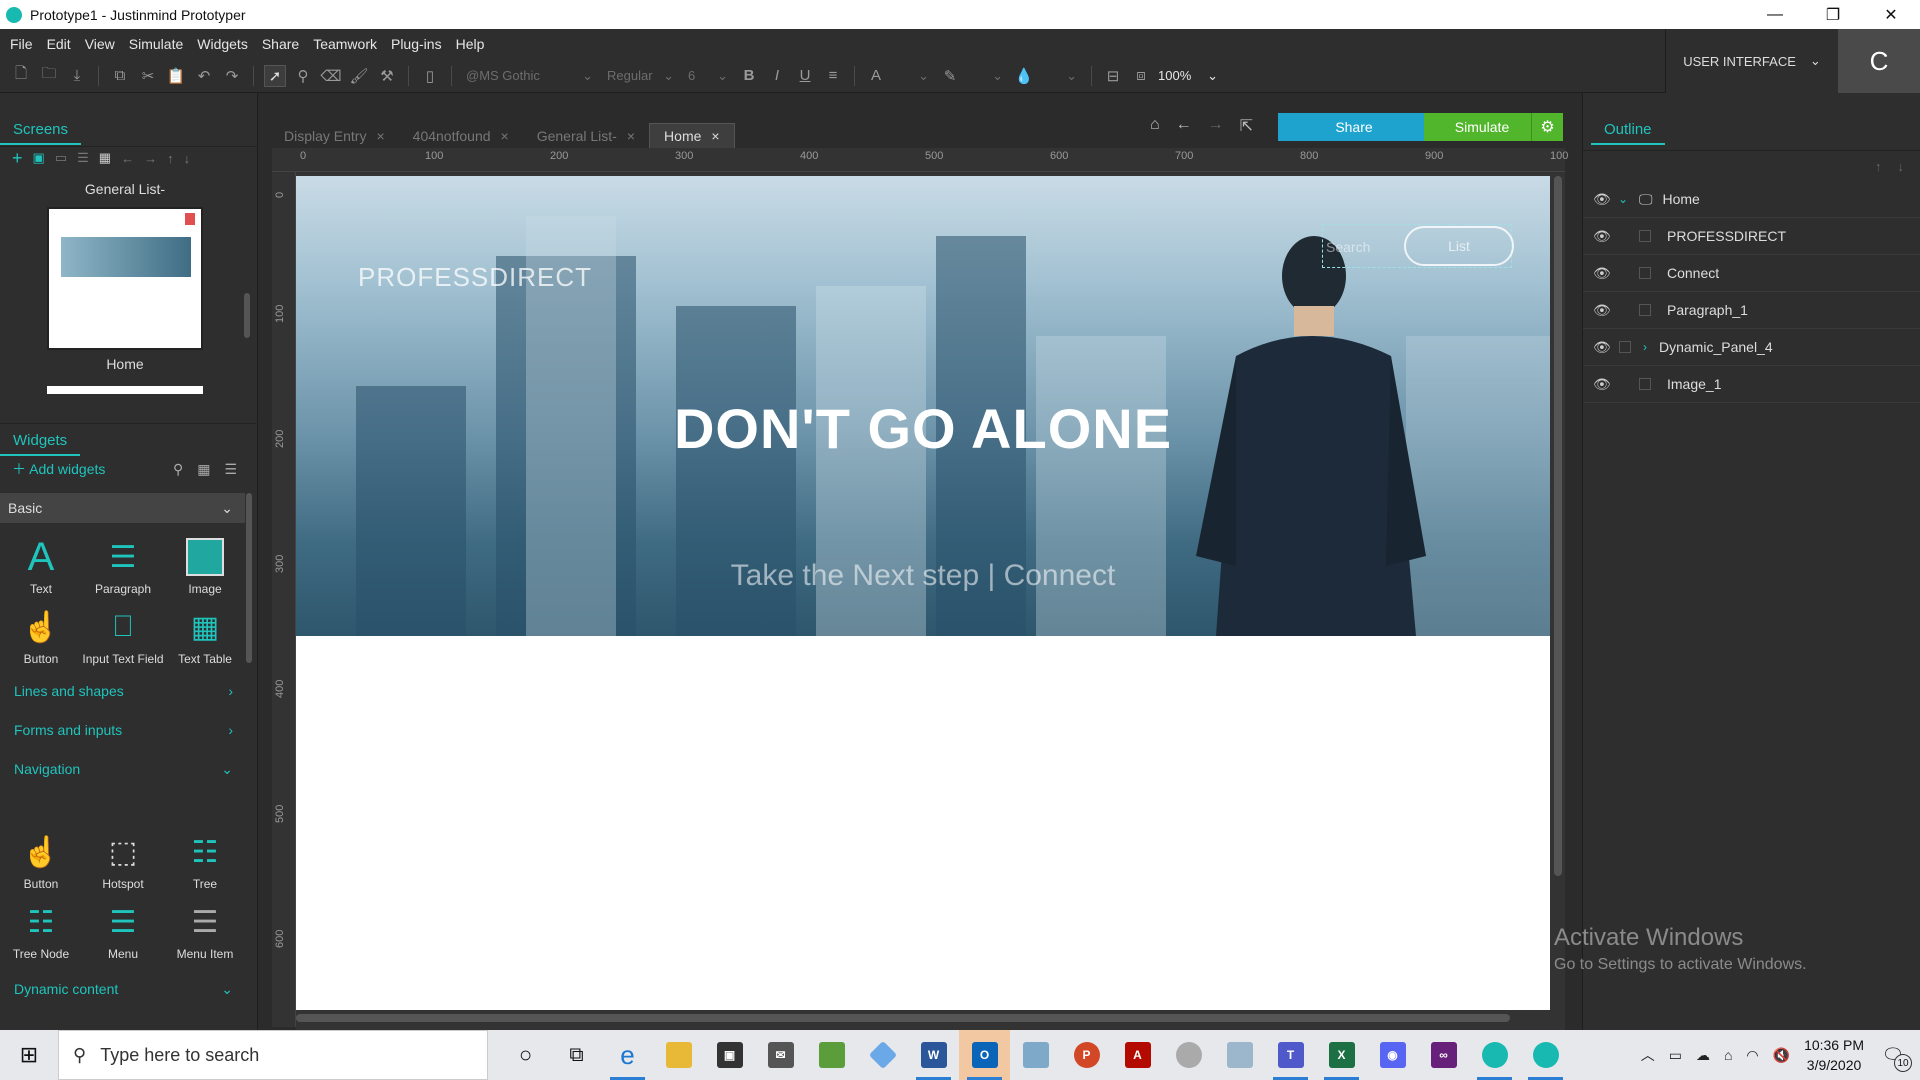 The image size is (1920, 1080). Describe the element at coordinates (627, 1055) in the screenshot. I see `edge-icon: e` at that location.